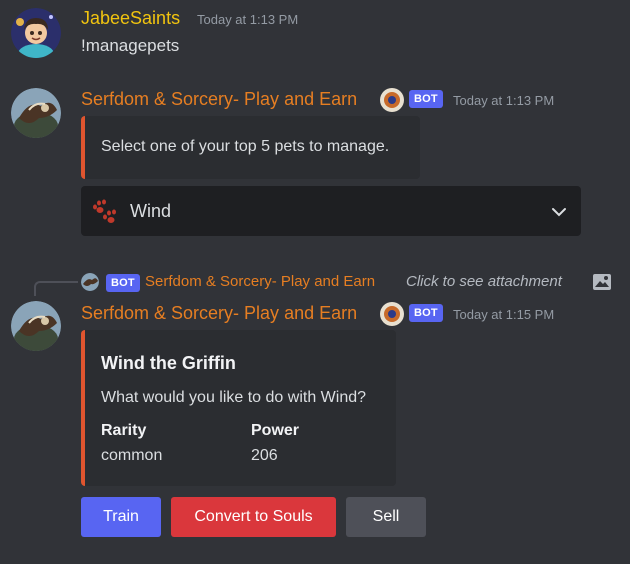  Describe the element at coordinates (245, 146) in the screenshot. I see `embed-text: Select one of your top 5 pets to manage.` at that location.